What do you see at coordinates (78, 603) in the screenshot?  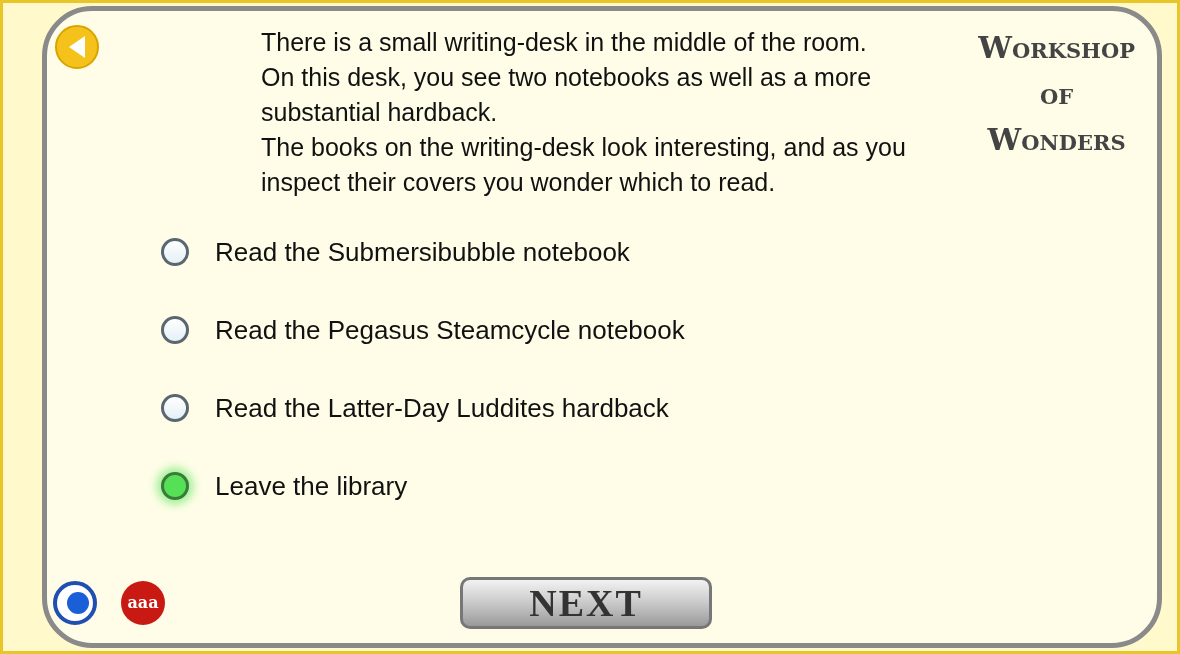 I see `moon-disk-icon` at bounding box center [78, 603].